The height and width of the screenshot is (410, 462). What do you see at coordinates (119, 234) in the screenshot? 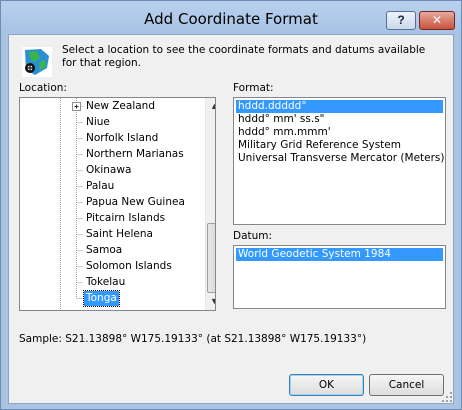
I see `tree-item-saint-helena: Saint Helena` at bounding box center [119, 234].